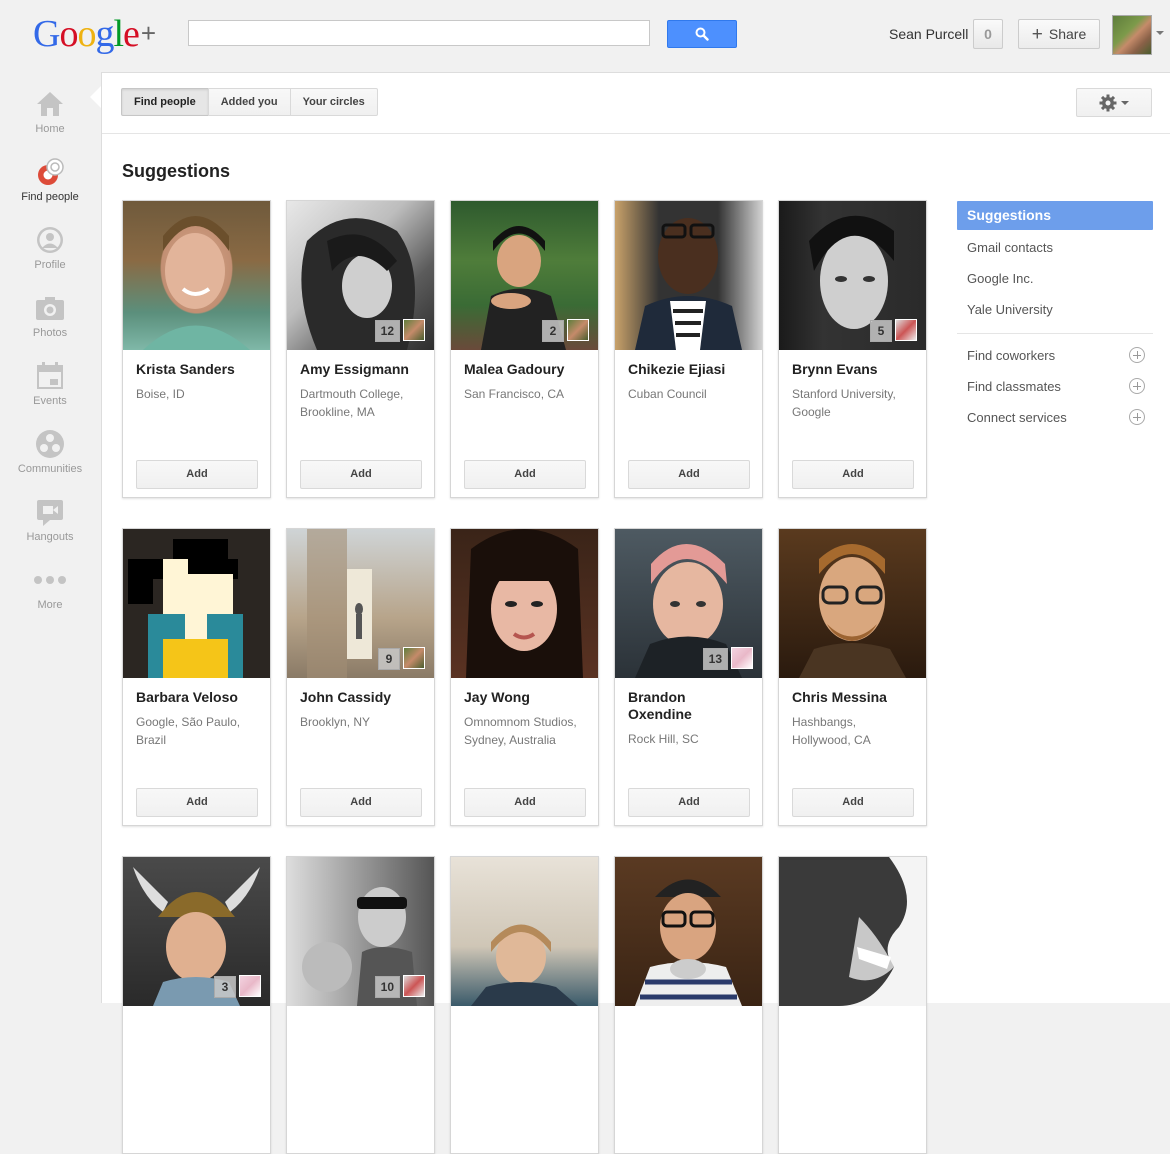  I want to click on gear-icon, so click(1108, 102).